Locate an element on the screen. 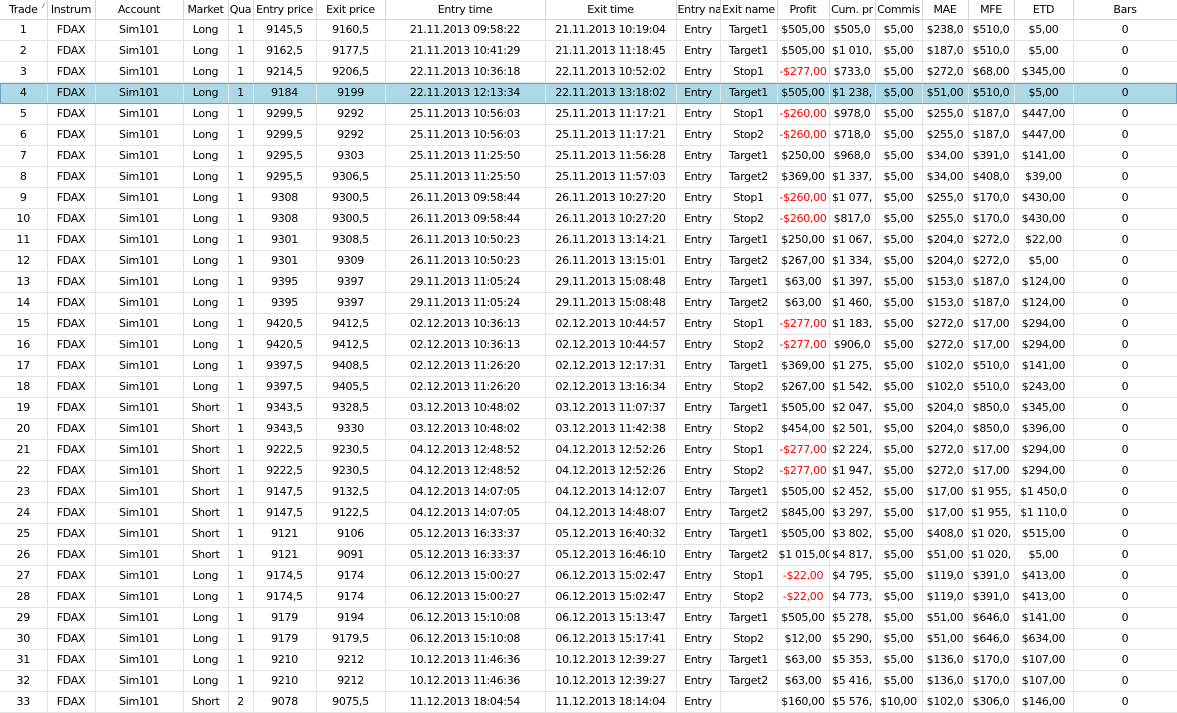 The width and height of the screenshot is (1177, 713). cell-entry-price: 9121 is located at coordinates (285, 534).